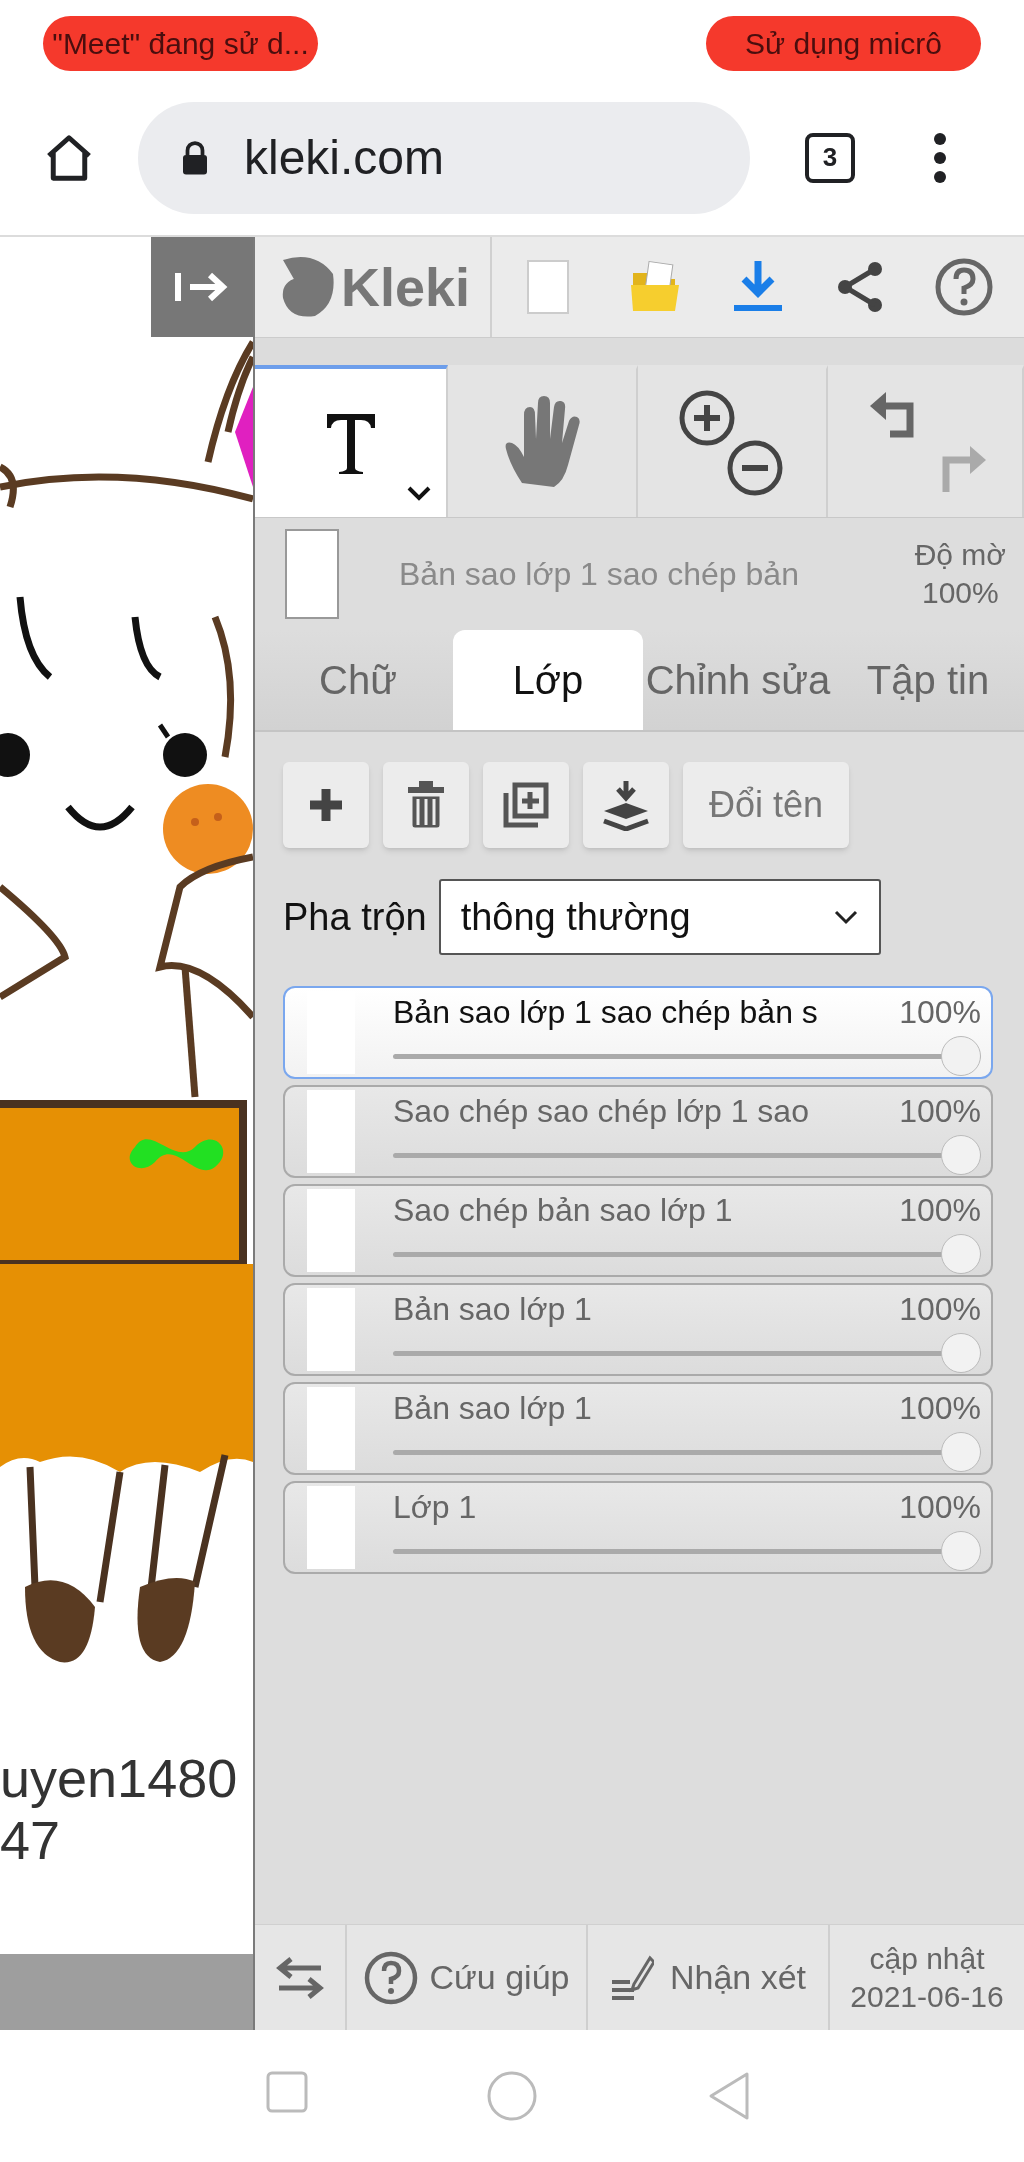 This screenshot has height=2162, width=1024. Describe the element at coordinates (599, 574) in the screenshot. I see `current-layer-name: Bản sao lớp 1 sao chép bản` at that location.